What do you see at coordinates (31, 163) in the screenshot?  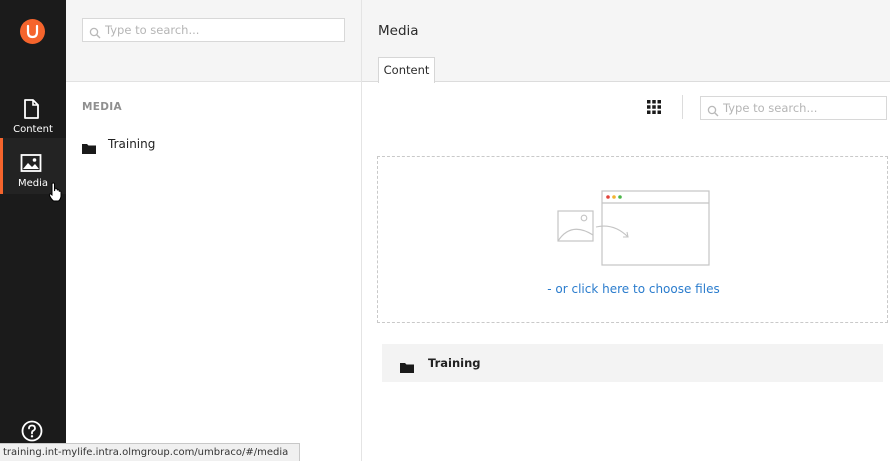 I see `image-icon` at bounding box center [31, 163].